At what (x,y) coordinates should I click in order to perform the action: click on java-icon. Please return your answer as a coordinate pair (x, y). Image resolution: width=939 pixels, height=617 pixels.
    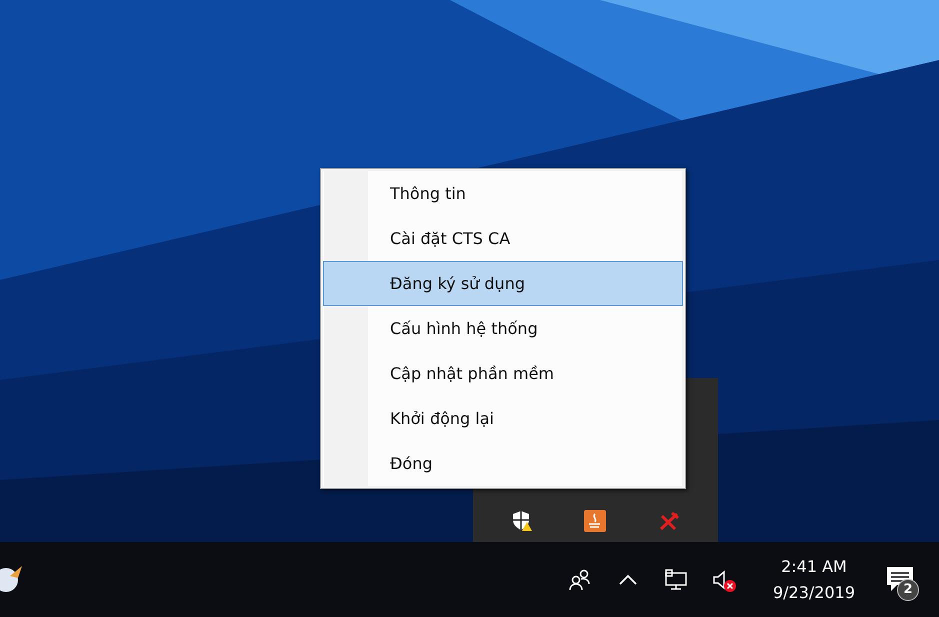
    Looking at the image, I should click on (595, 521).